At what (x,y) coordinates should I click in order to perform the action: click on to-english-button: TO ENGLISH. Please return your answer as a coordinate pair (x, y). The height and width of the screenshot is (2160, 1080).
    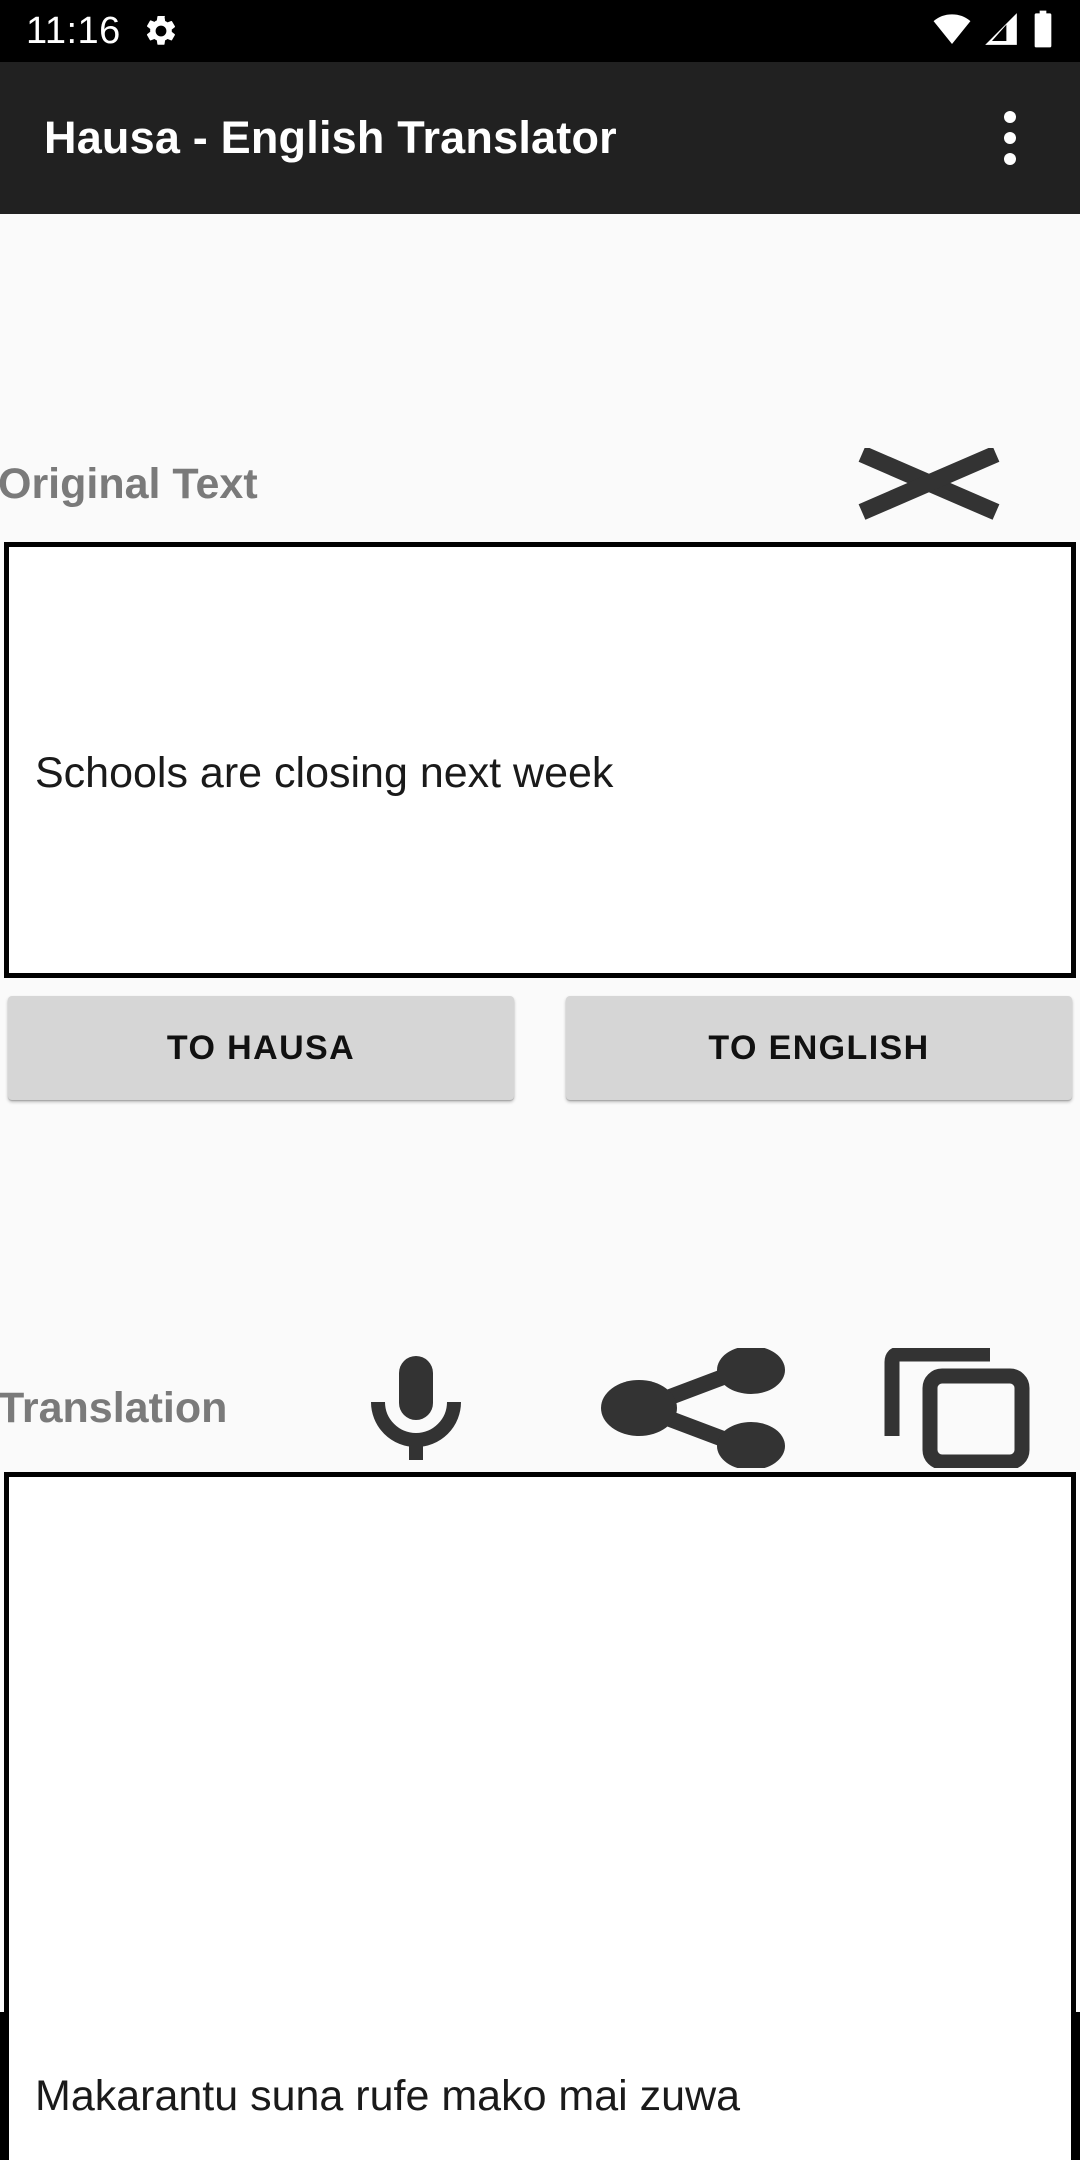
    Looking at the image, I should click on (819, 1048).